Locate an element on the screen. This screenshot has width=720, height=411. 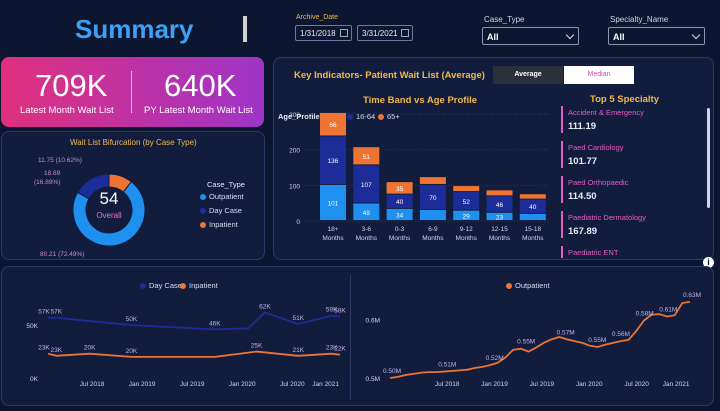
donut-label-daycase-value: 18.69 is located at coordinates (52, 173).